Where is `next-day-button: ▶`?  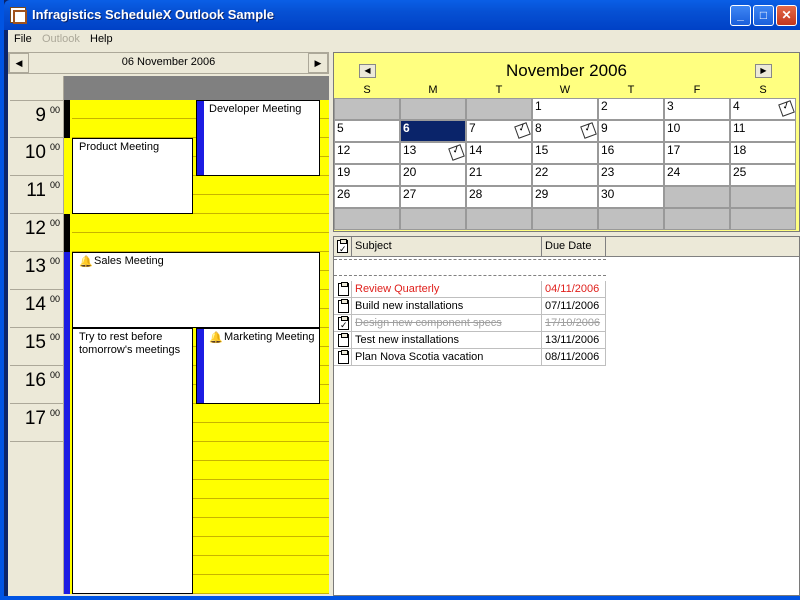 next-day-button: ▶ is located at coordinates (318, 63).